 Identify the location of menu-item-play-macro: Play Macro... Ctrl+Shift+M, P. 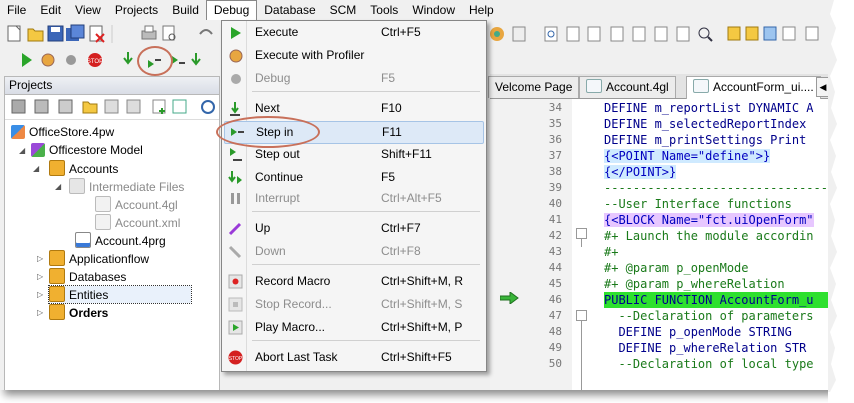
(353, 327).